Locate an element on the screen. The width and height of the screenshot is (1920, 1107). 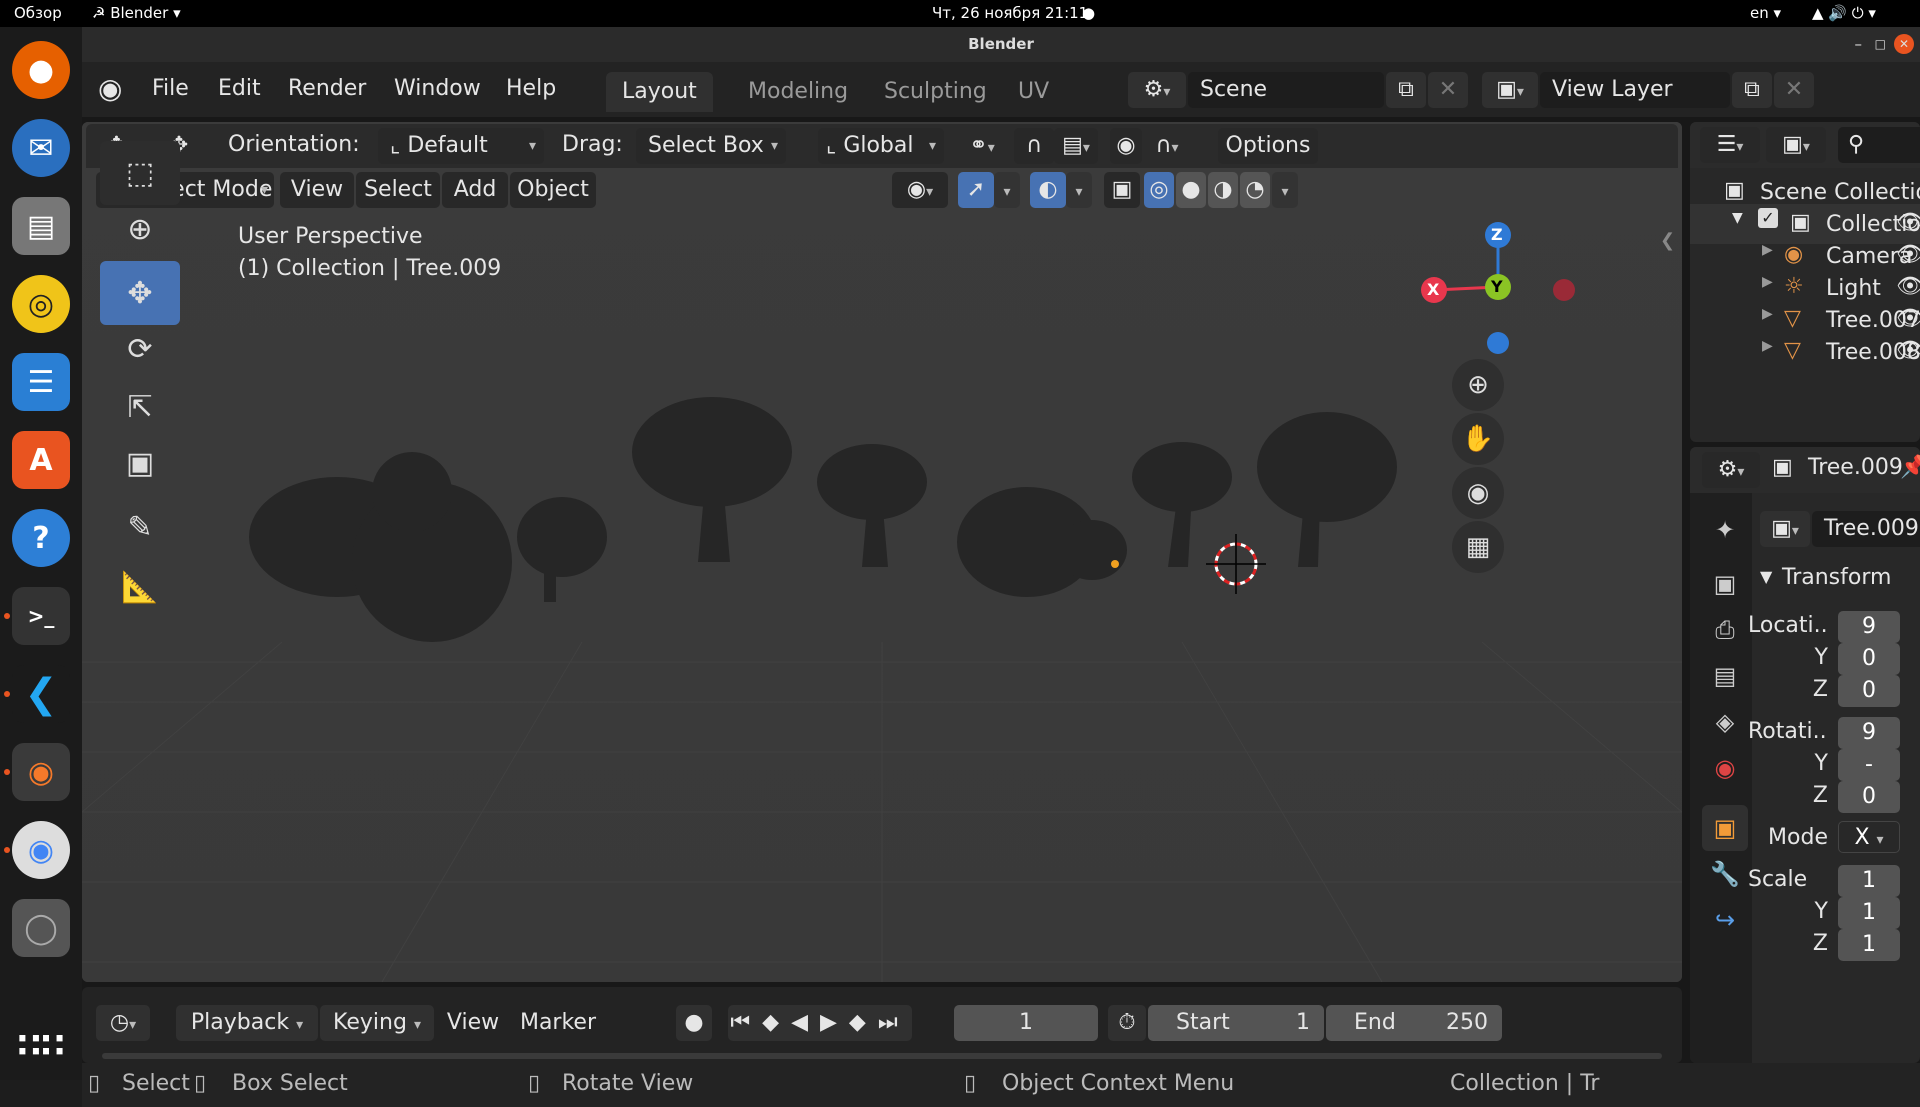
menu-view: View is located at coordinates (317, 190).